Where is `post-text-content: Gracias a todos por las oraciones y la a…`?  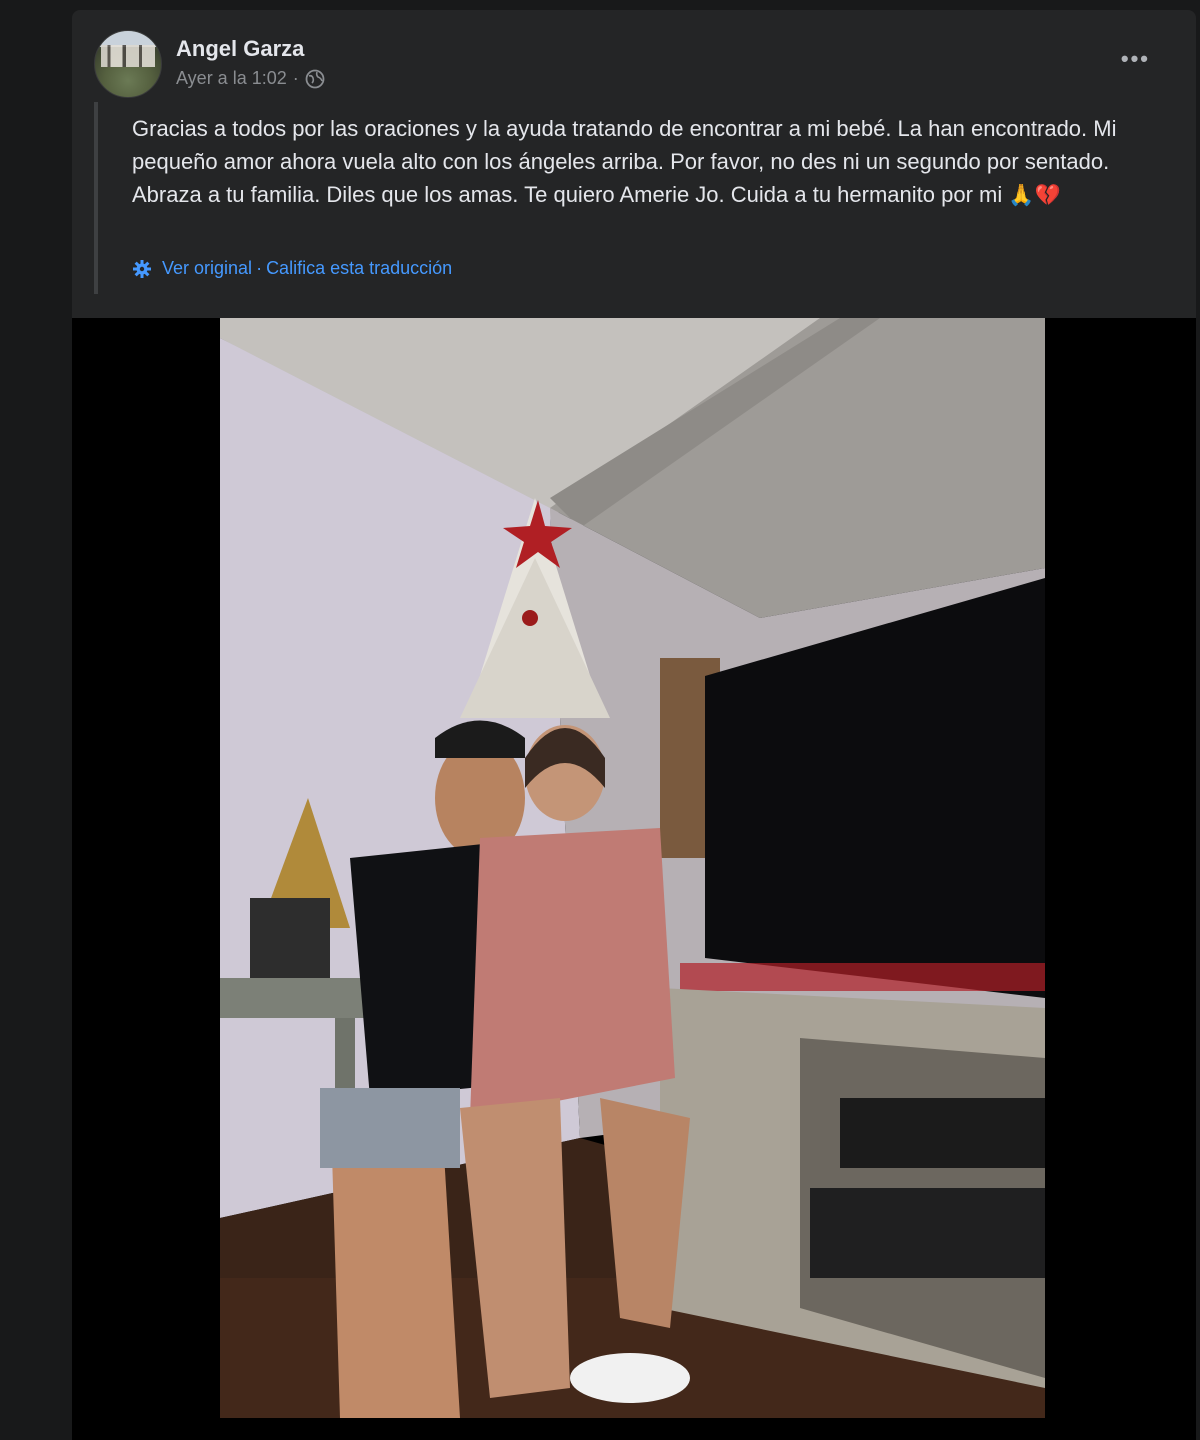
post-text-content: Gracias a todos por las oraciones y la a… is located at coordinates (624, 161).